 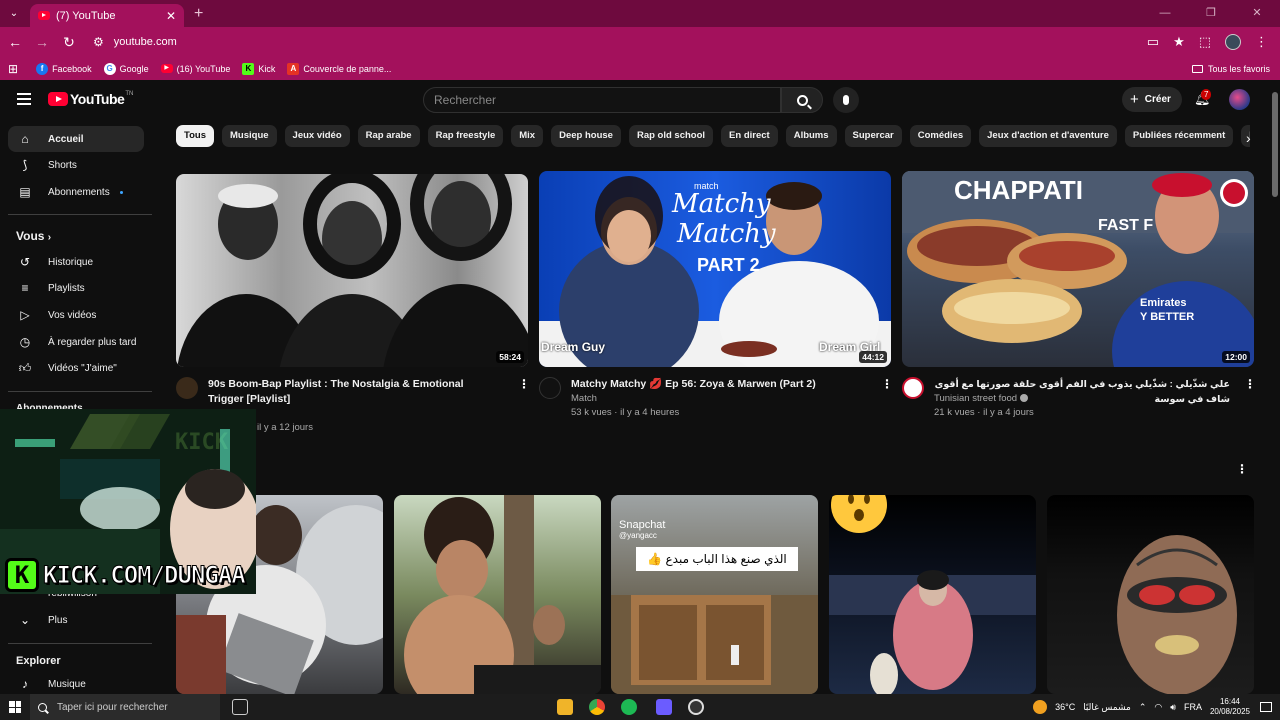 What do you see at coordinates (125, 707) in the screenshot?
I see `taskbar-search-input: Taper ici pour rechercher` at bounding box center [125, 707].